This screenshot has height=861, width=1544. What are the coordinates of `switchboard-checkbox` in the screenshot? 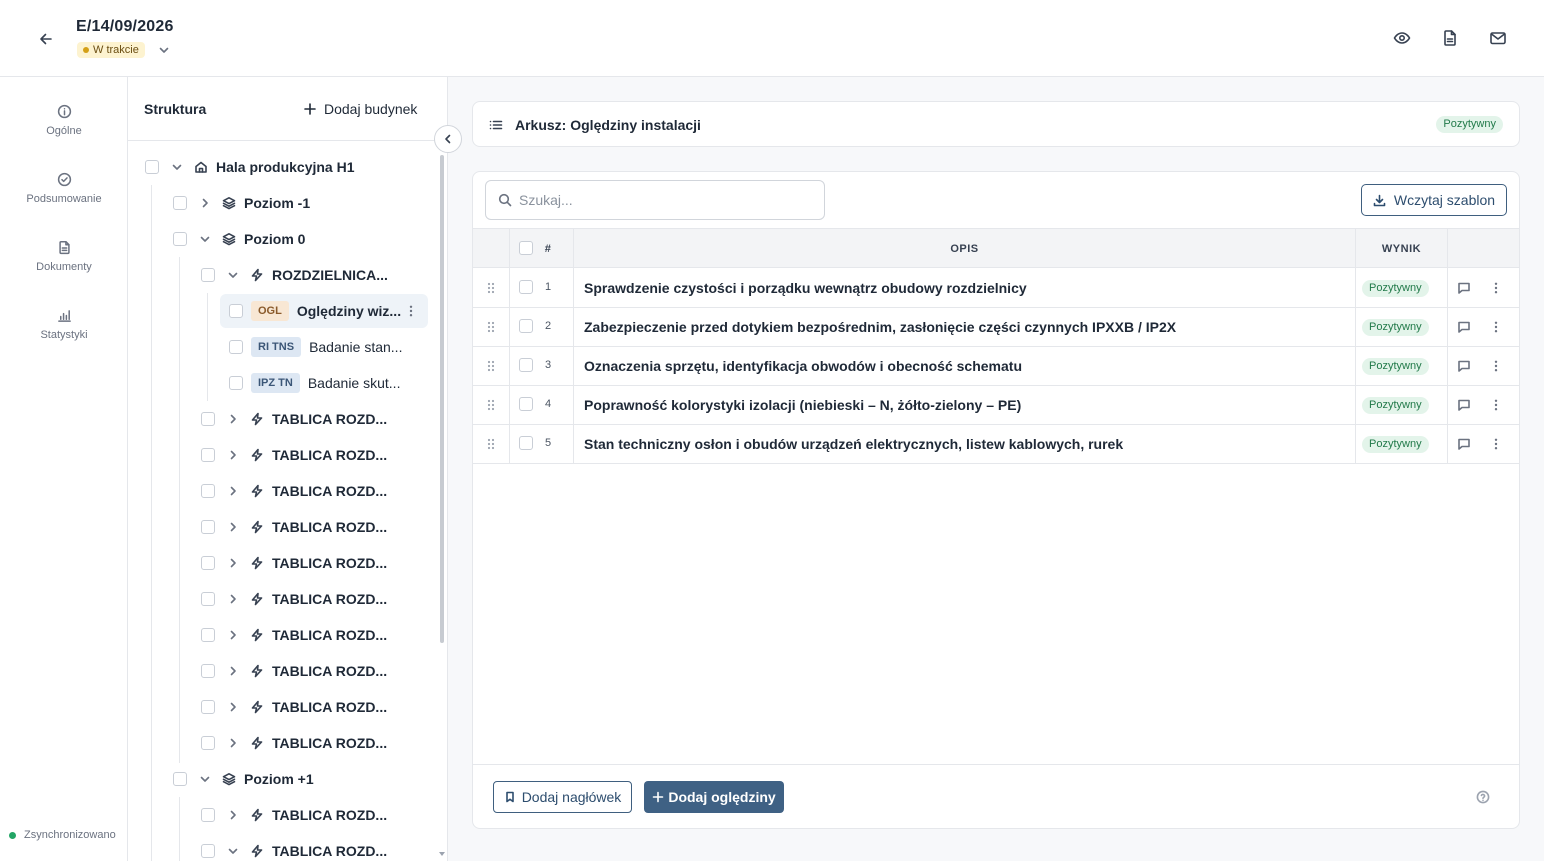 It's located at (208, 275).